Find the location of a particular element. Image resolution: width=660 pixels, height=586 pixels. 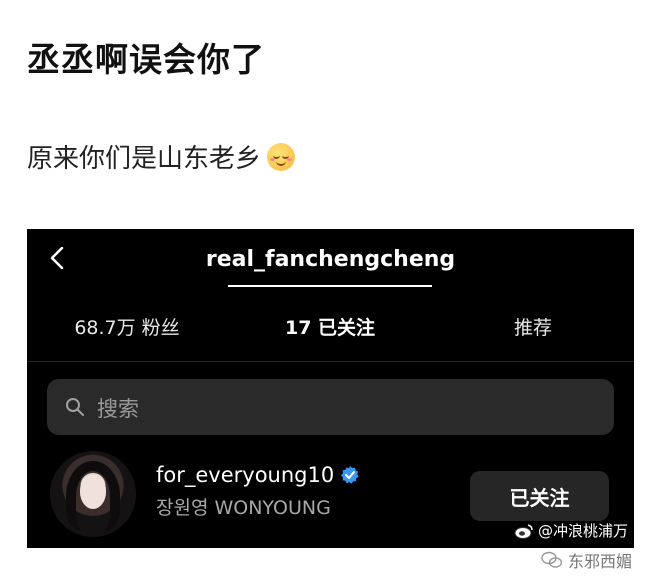

avatar is located at coordinates (93, 494).